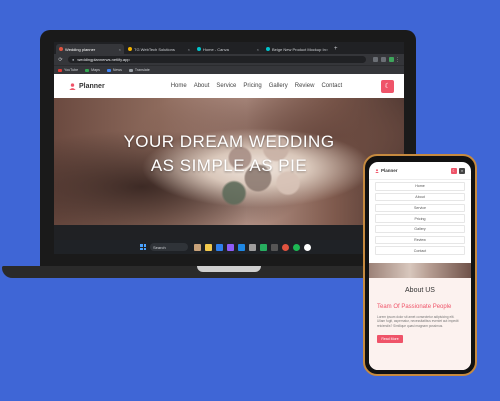  I want to click on mobile-nav-home: Home, so click(420, 186).